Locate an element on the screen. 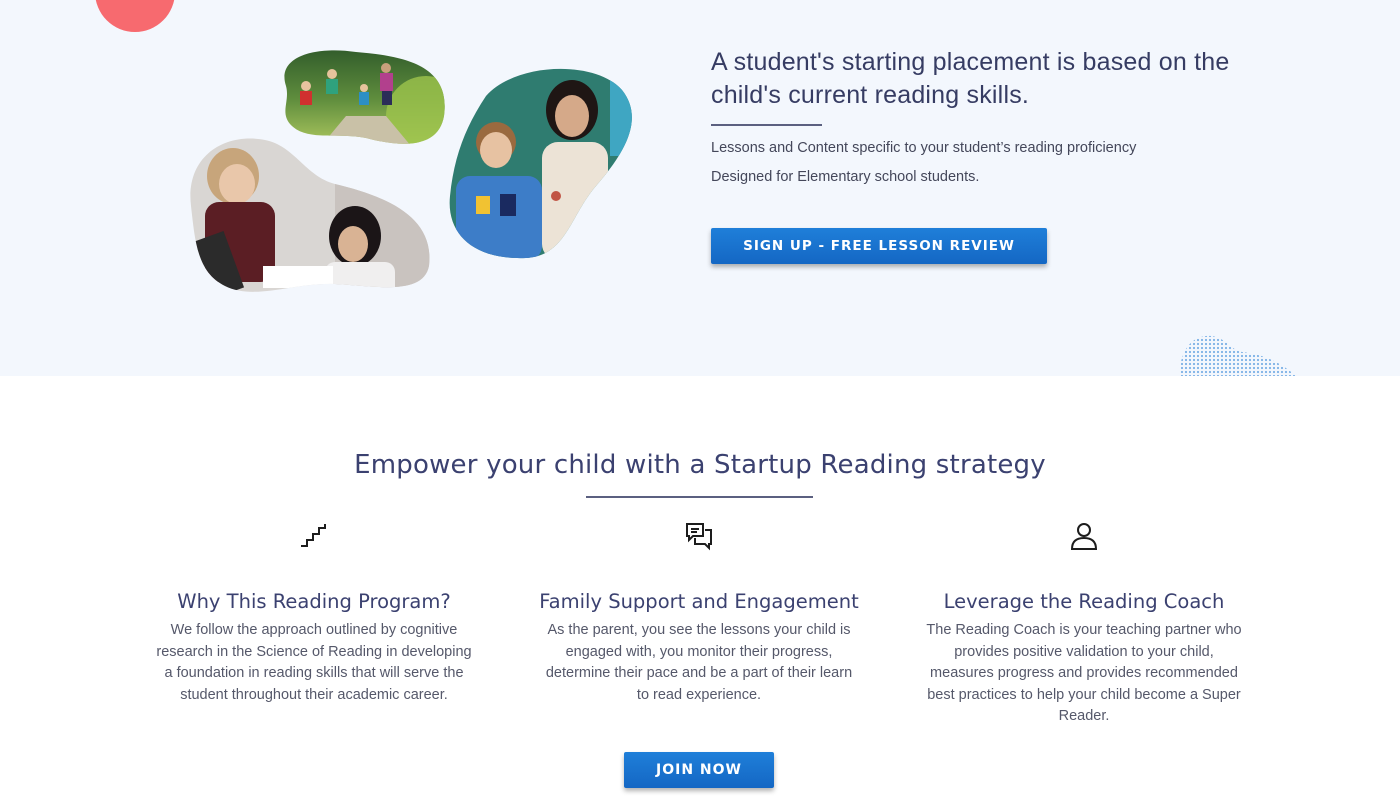 The width and height of the screenshot is (1400, 800). tutor-with-student-photo is located at coordinates (308, 216).